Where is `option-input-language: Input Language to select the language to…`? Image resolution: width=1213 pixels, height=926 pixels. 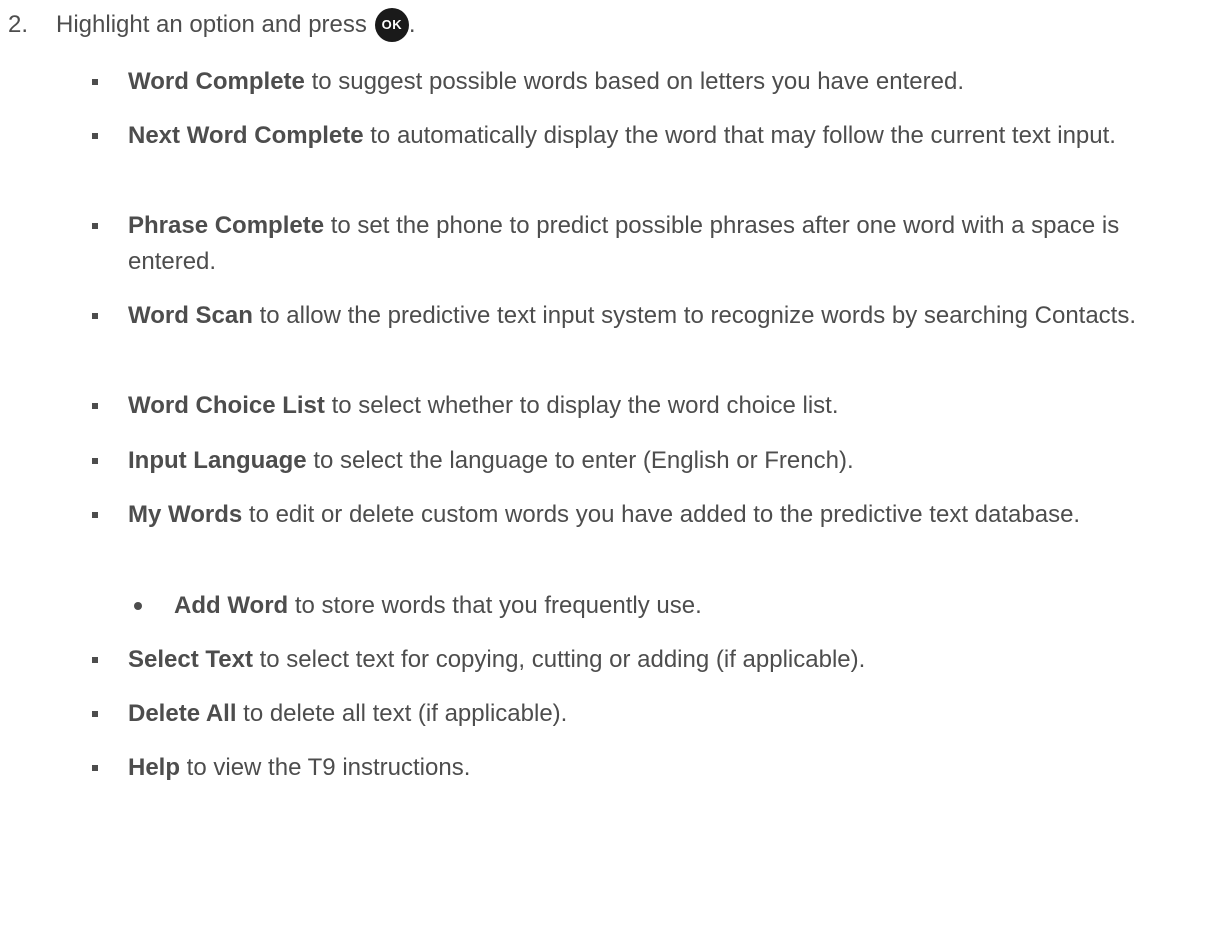
option-input-language: Input Language to select the language to… is located at coordinates (642, 461).